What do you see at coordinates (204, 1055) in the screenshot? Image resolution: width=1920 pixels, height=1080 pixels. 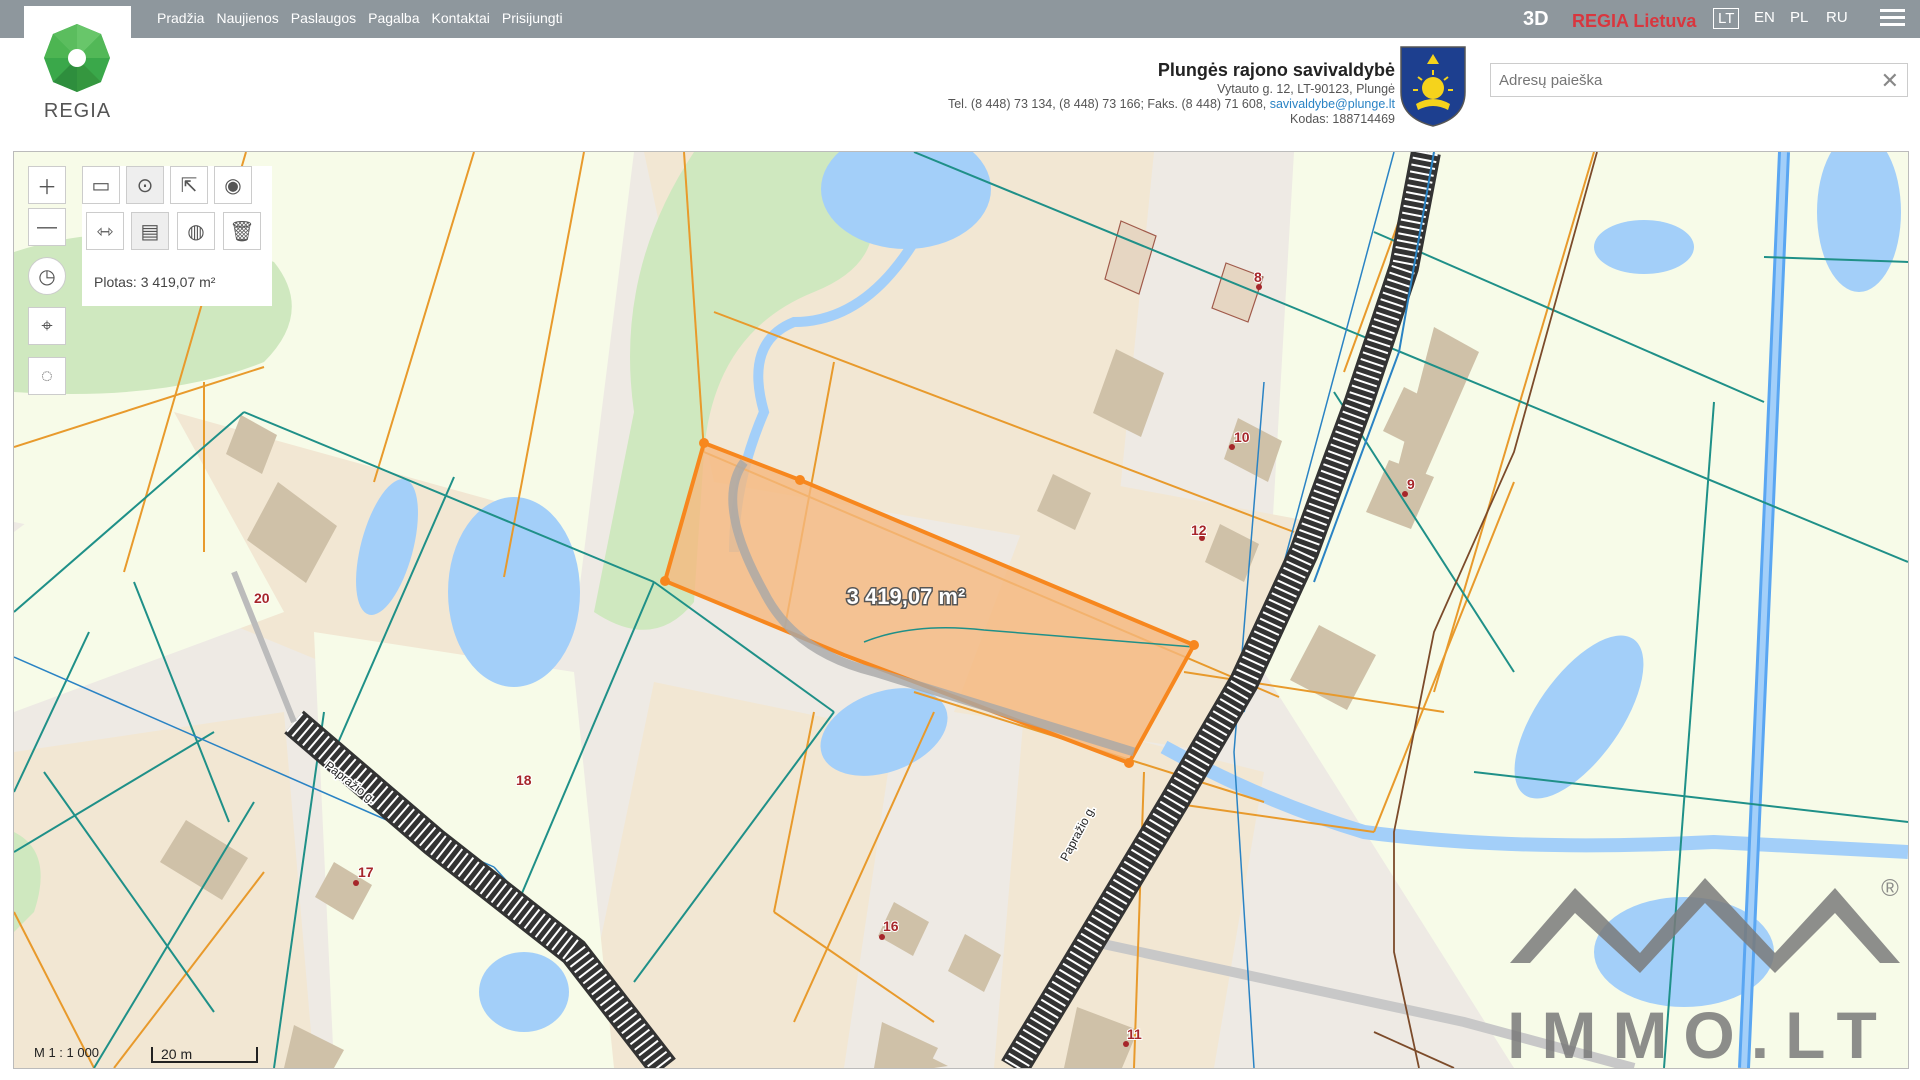 I see `scale-bar: 20 m` at bounding box center [204, 1055].